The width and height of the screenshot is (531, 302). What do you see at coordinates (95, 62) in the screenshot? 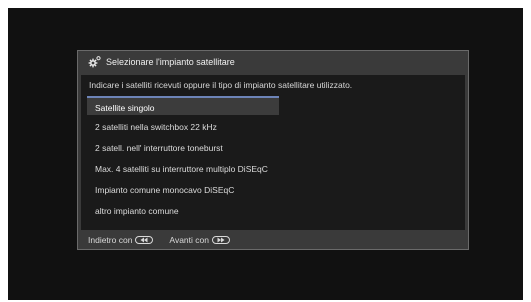
I see `gear-satellite-icon` at bounding box center [95, 62].